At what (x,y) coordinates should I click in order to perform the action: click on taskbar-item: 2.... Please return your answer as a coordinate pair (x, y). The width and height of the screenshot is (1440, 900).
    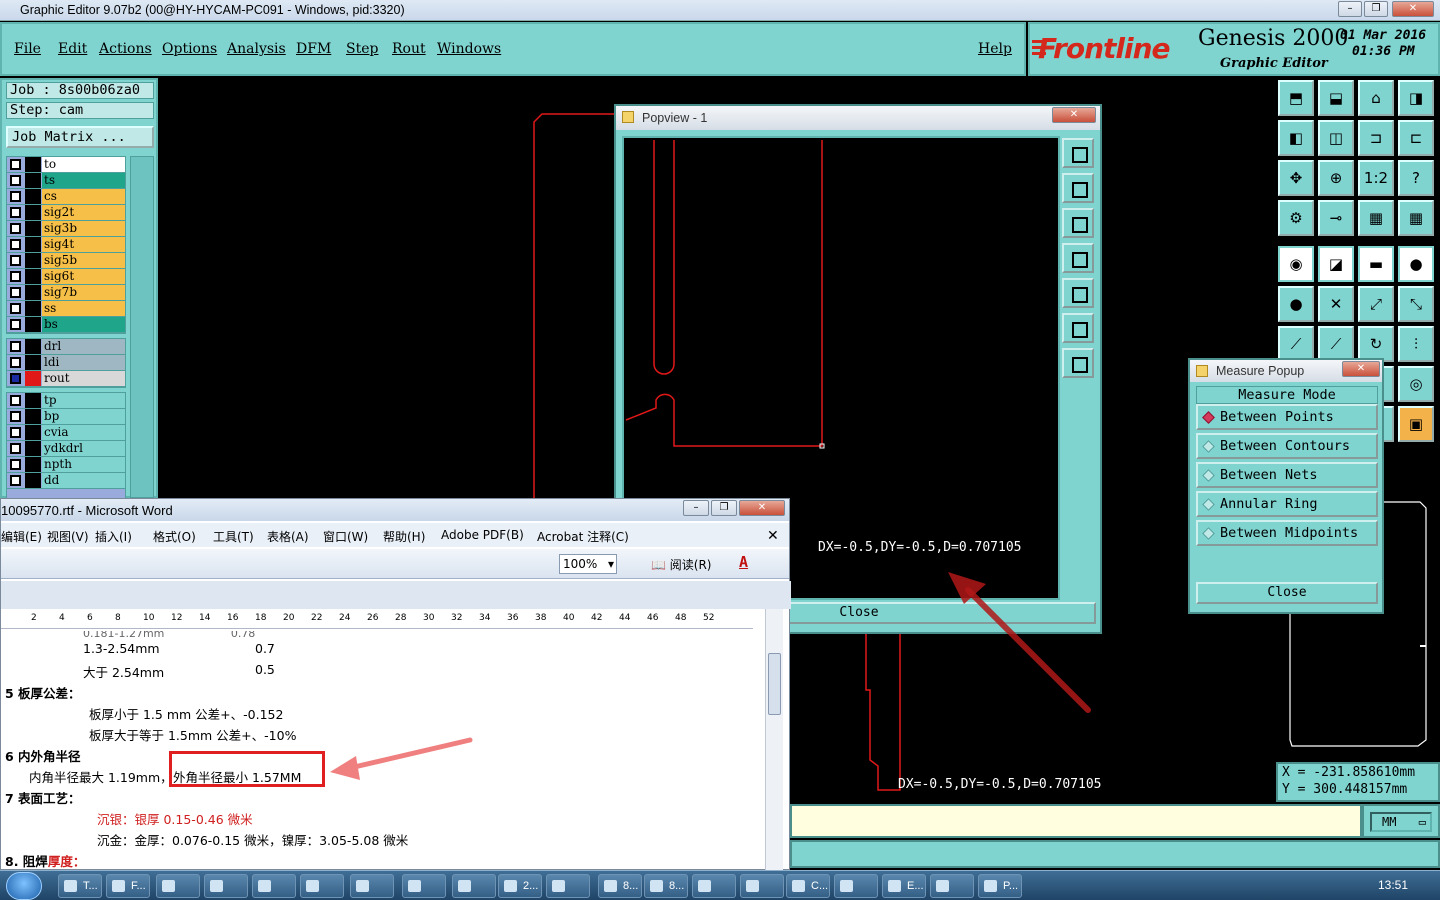
    Looking at the image, I should click on (520, 886).